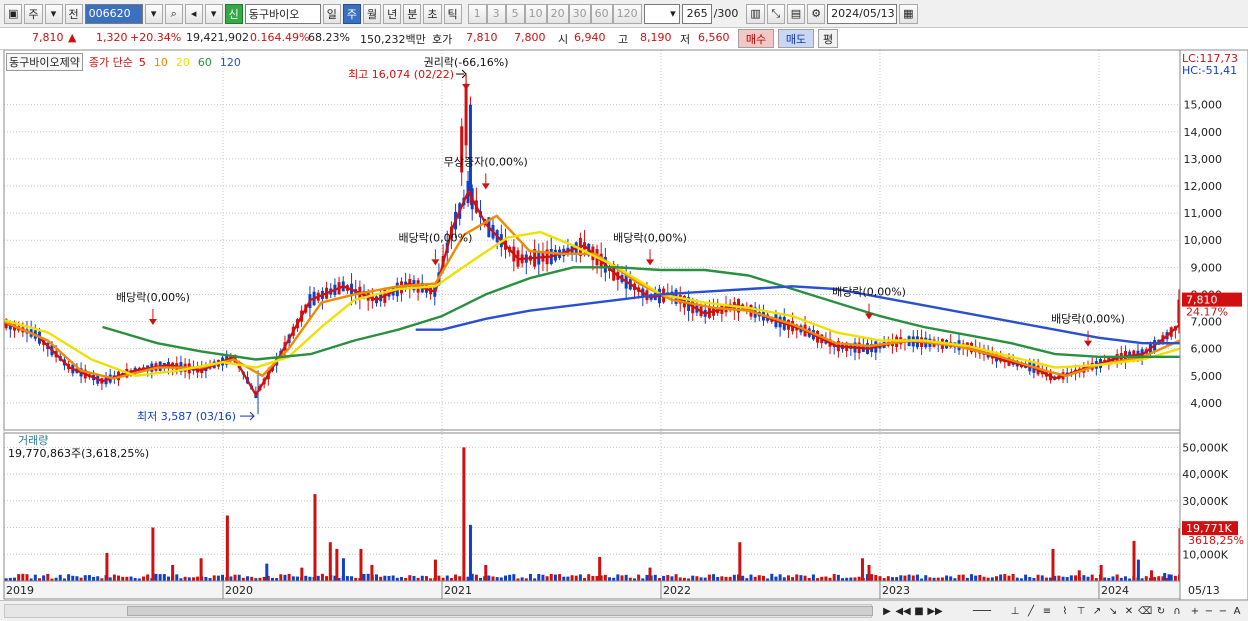 This screenshot has width=1248, height=621. I want to click on stop-icon: ■, so click(919, 611).